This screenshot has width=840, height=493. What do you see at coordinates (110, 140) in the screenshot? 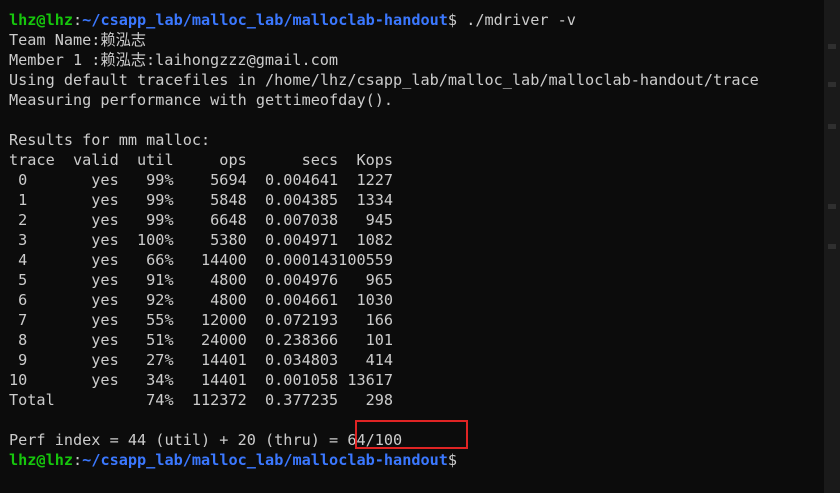
I see `results-title: Results for mm malloc:` at bounding box center [110, 140].